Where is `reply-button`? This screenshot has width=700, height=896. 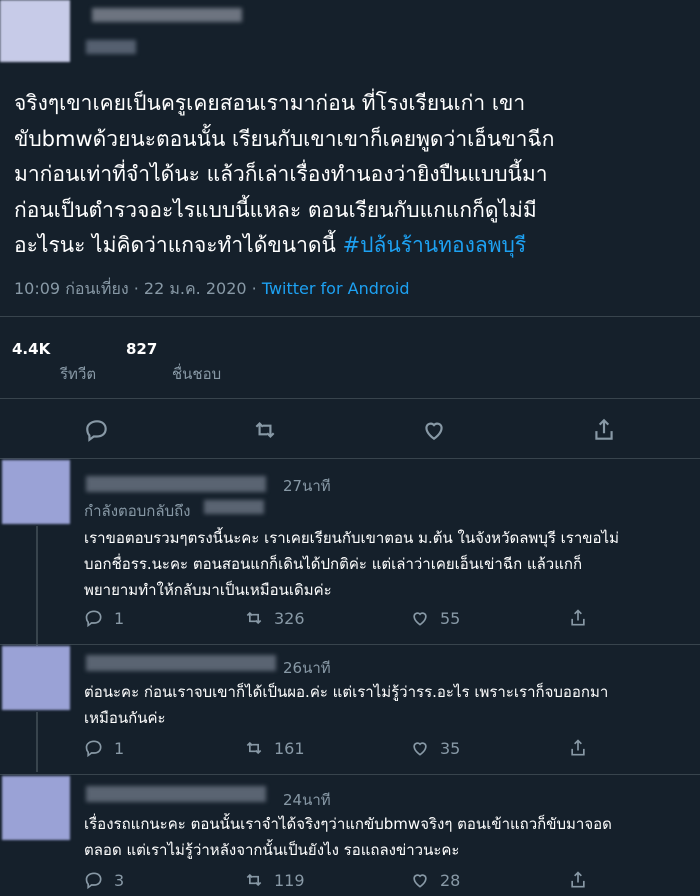
reply-button is located at coordinates (97, 430).